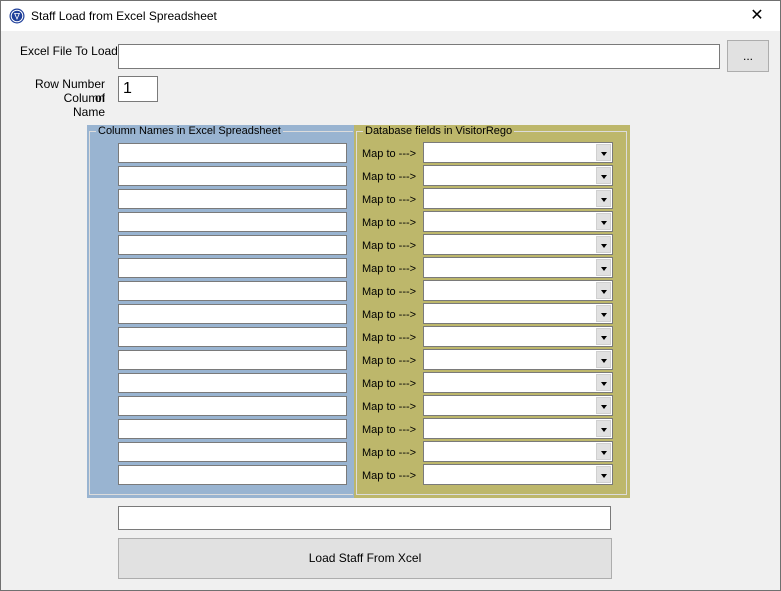  I want to click on column-names-group-title: Column Names in Excel Spreadsheet, so click(189, 131).